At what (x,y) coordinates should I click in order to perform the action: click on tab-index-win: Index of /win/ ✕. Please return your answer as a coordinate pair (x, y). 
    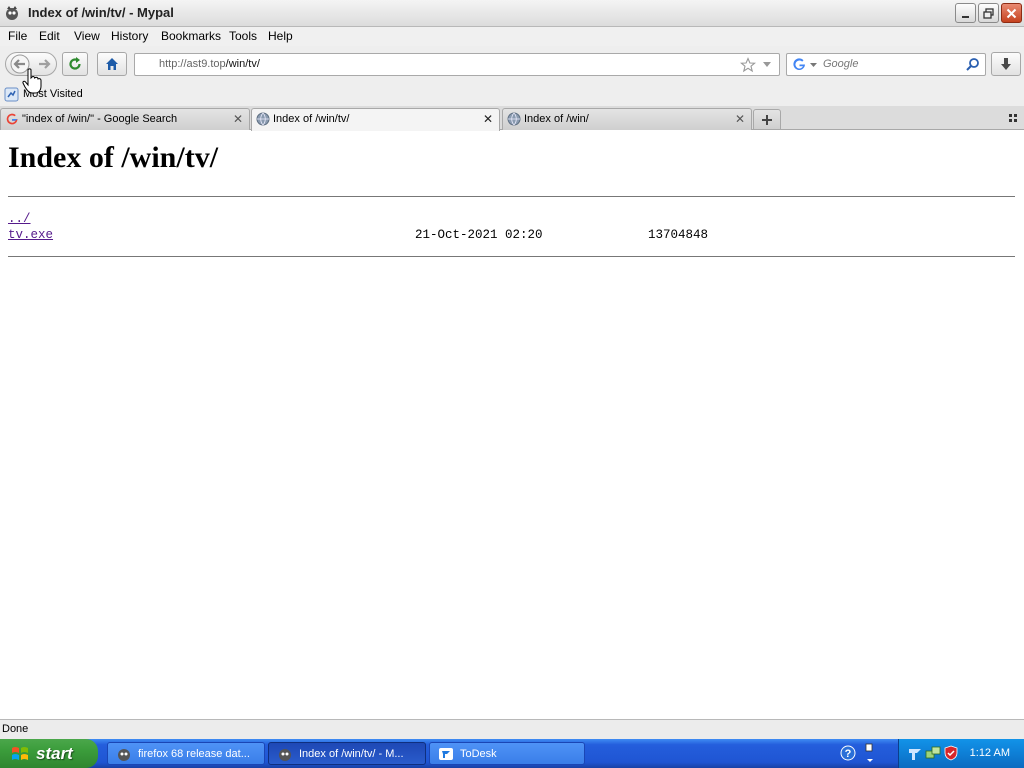
    Looking at the image, I should click on (627, 119).